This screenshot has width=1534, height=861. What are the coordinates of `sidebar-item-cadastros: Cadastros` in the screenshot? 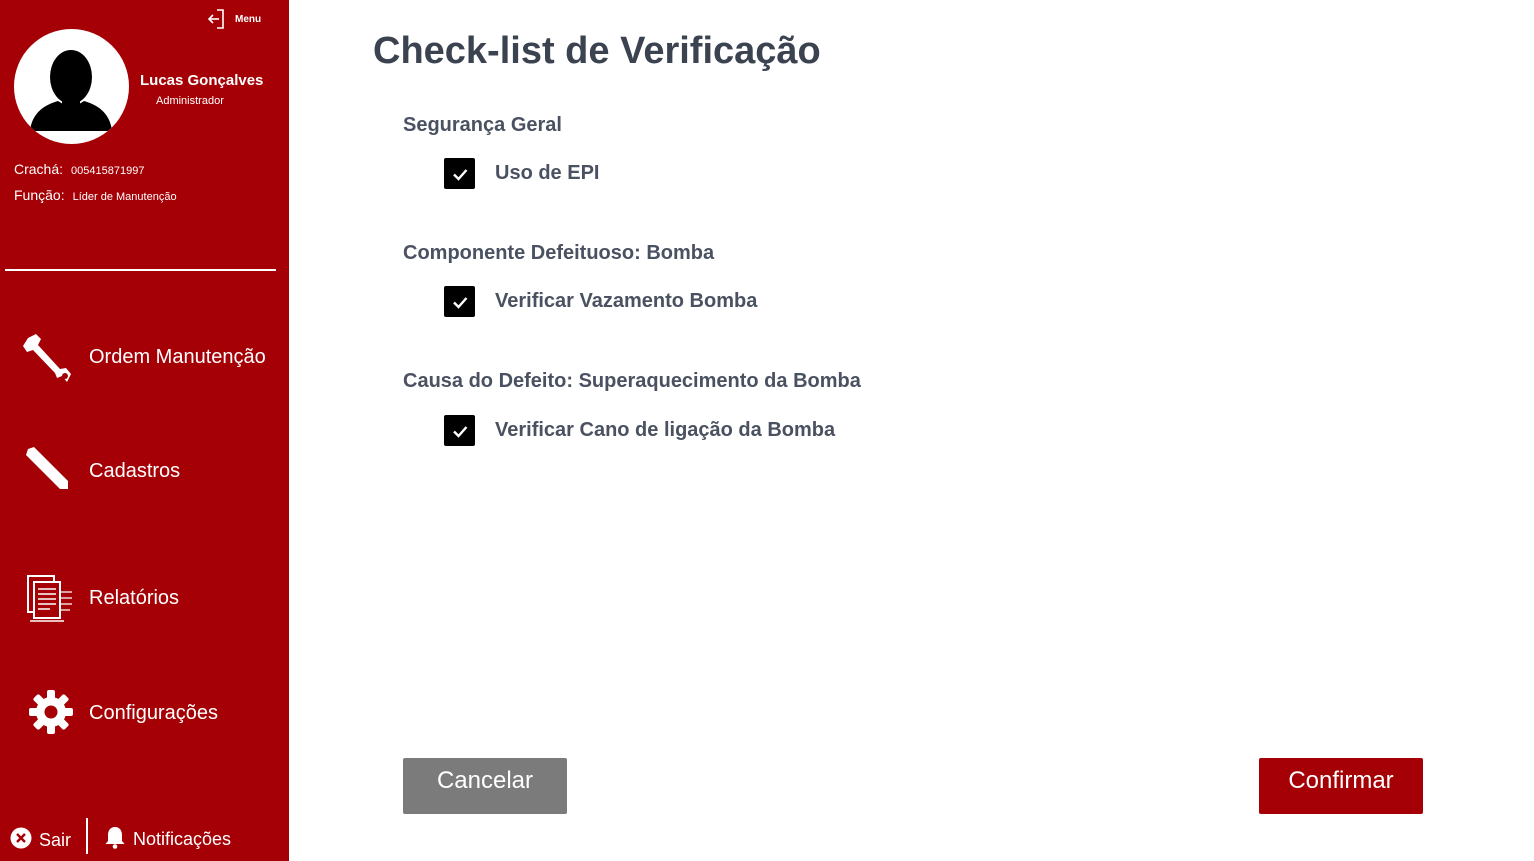 It's located at (100, 471).